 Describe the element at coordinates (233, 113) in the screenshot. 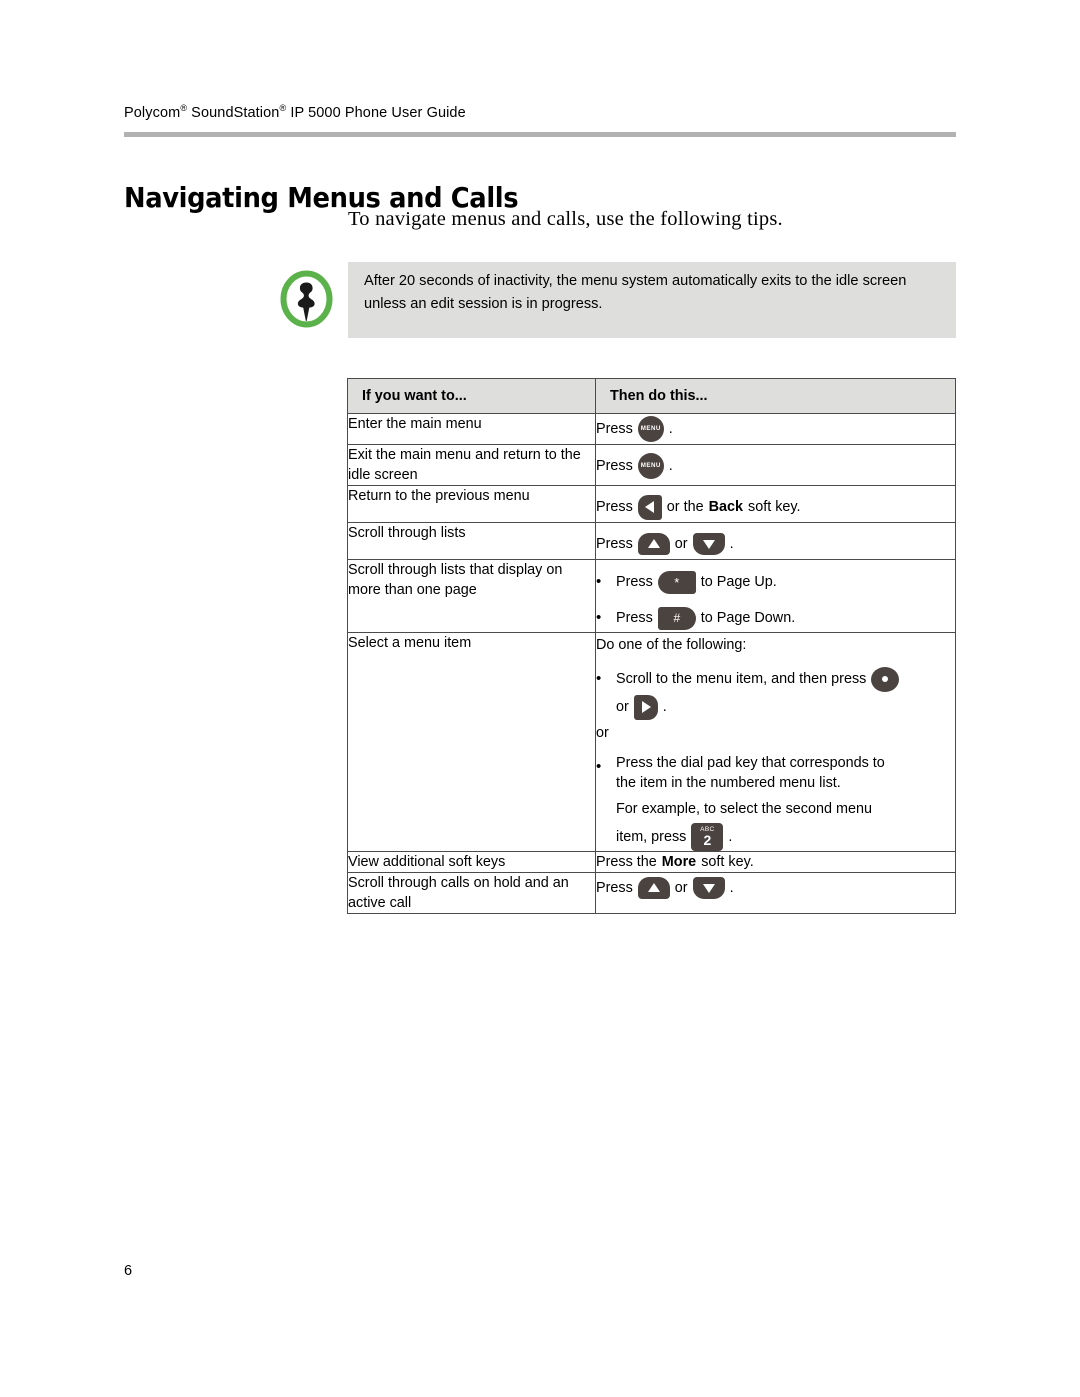

I see `running-header-product: SoundStation` at that location.